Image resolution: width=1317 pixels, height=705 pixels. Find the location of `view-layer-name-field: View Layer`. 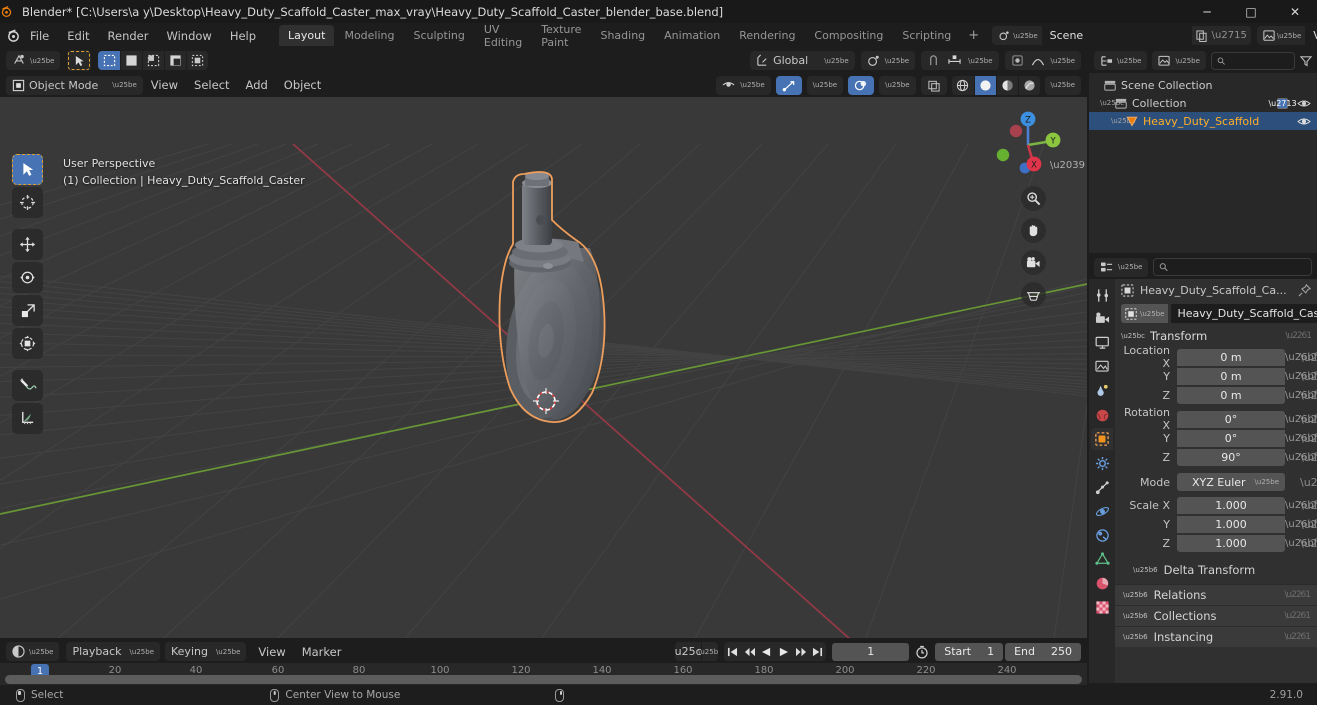

view-layer-name-field: View Layer is located at coordinates (1311, 35).